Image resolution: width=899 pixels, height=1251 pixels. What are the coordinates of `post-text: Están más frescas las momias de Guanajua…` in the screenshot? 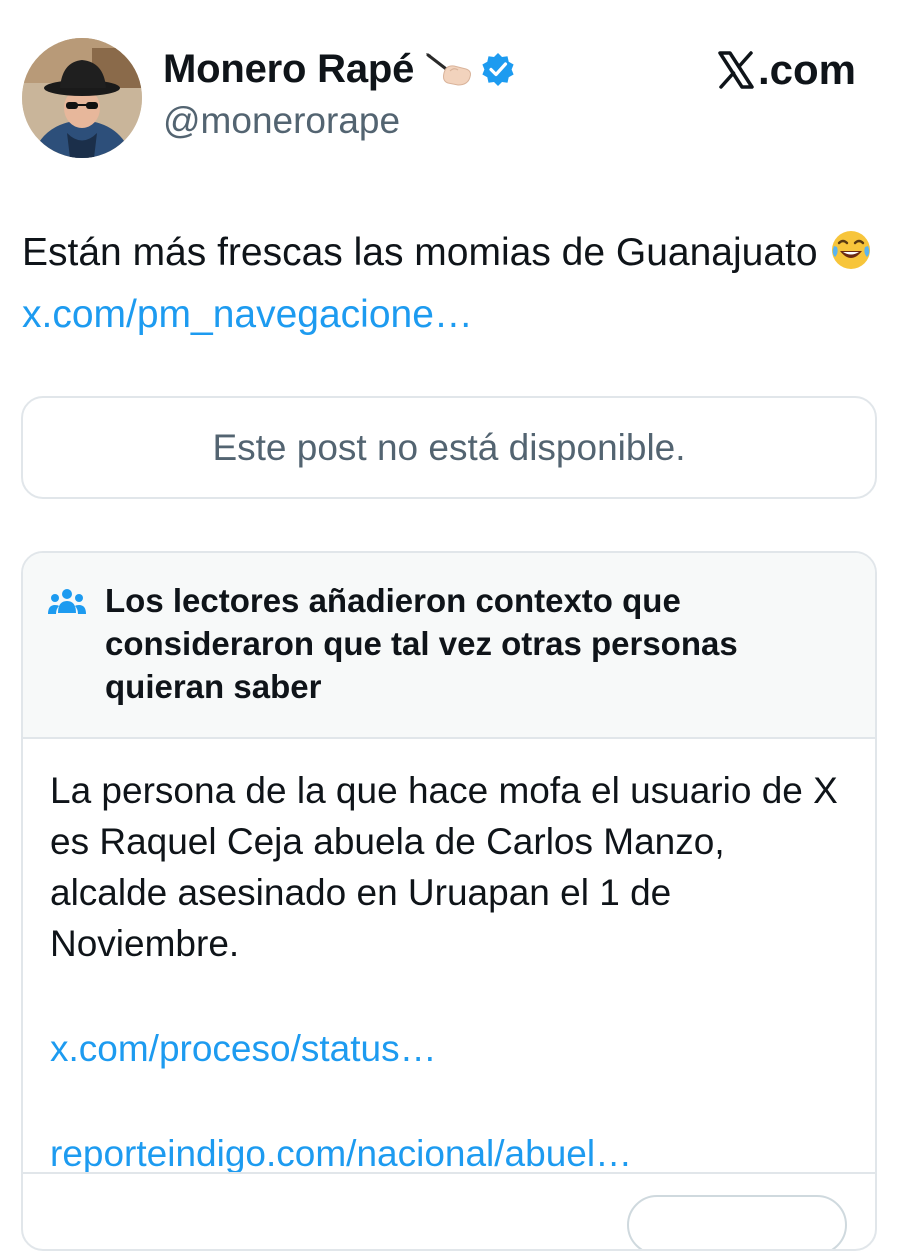 It's located at (452, 284).